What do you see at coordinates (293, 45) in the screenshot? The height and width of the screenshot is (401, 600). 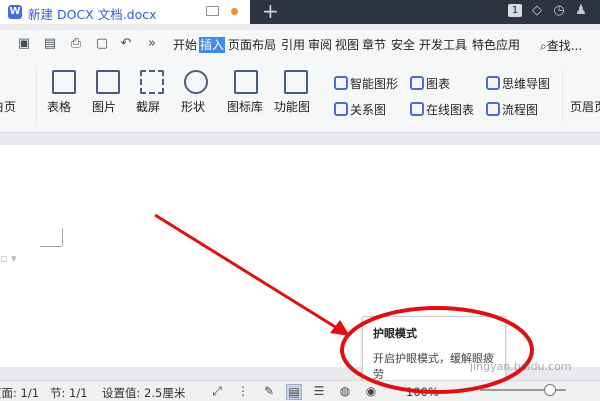 I see `menu-references: 引用` at bounding box center [293, 45].